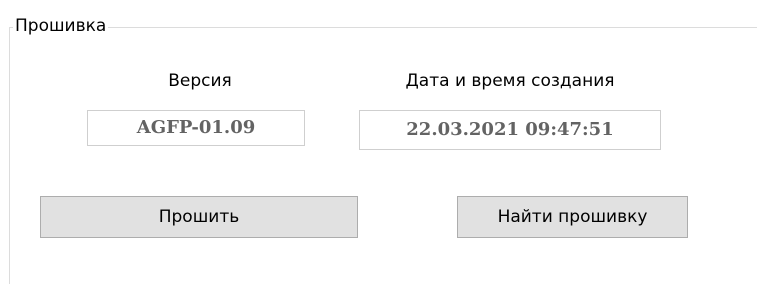 The width and height of the screenshot is (757, 284). What do you see at coordinates (383, 27) in the screenshot?
I see `groupbox-border-top` at bounding box center [383, 27].